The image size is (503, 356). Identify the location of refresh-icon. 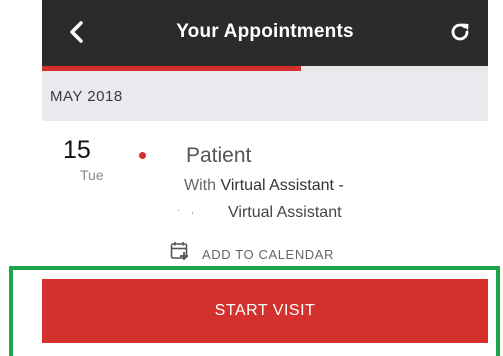
(460, 32).